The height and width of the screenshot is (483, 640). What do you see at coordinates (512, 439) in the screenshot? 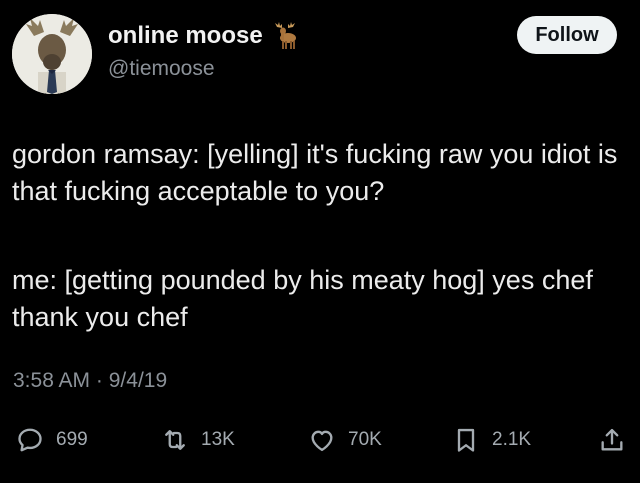
I see `bookmark-count: 2.1K` at bounding box center [512, 439].